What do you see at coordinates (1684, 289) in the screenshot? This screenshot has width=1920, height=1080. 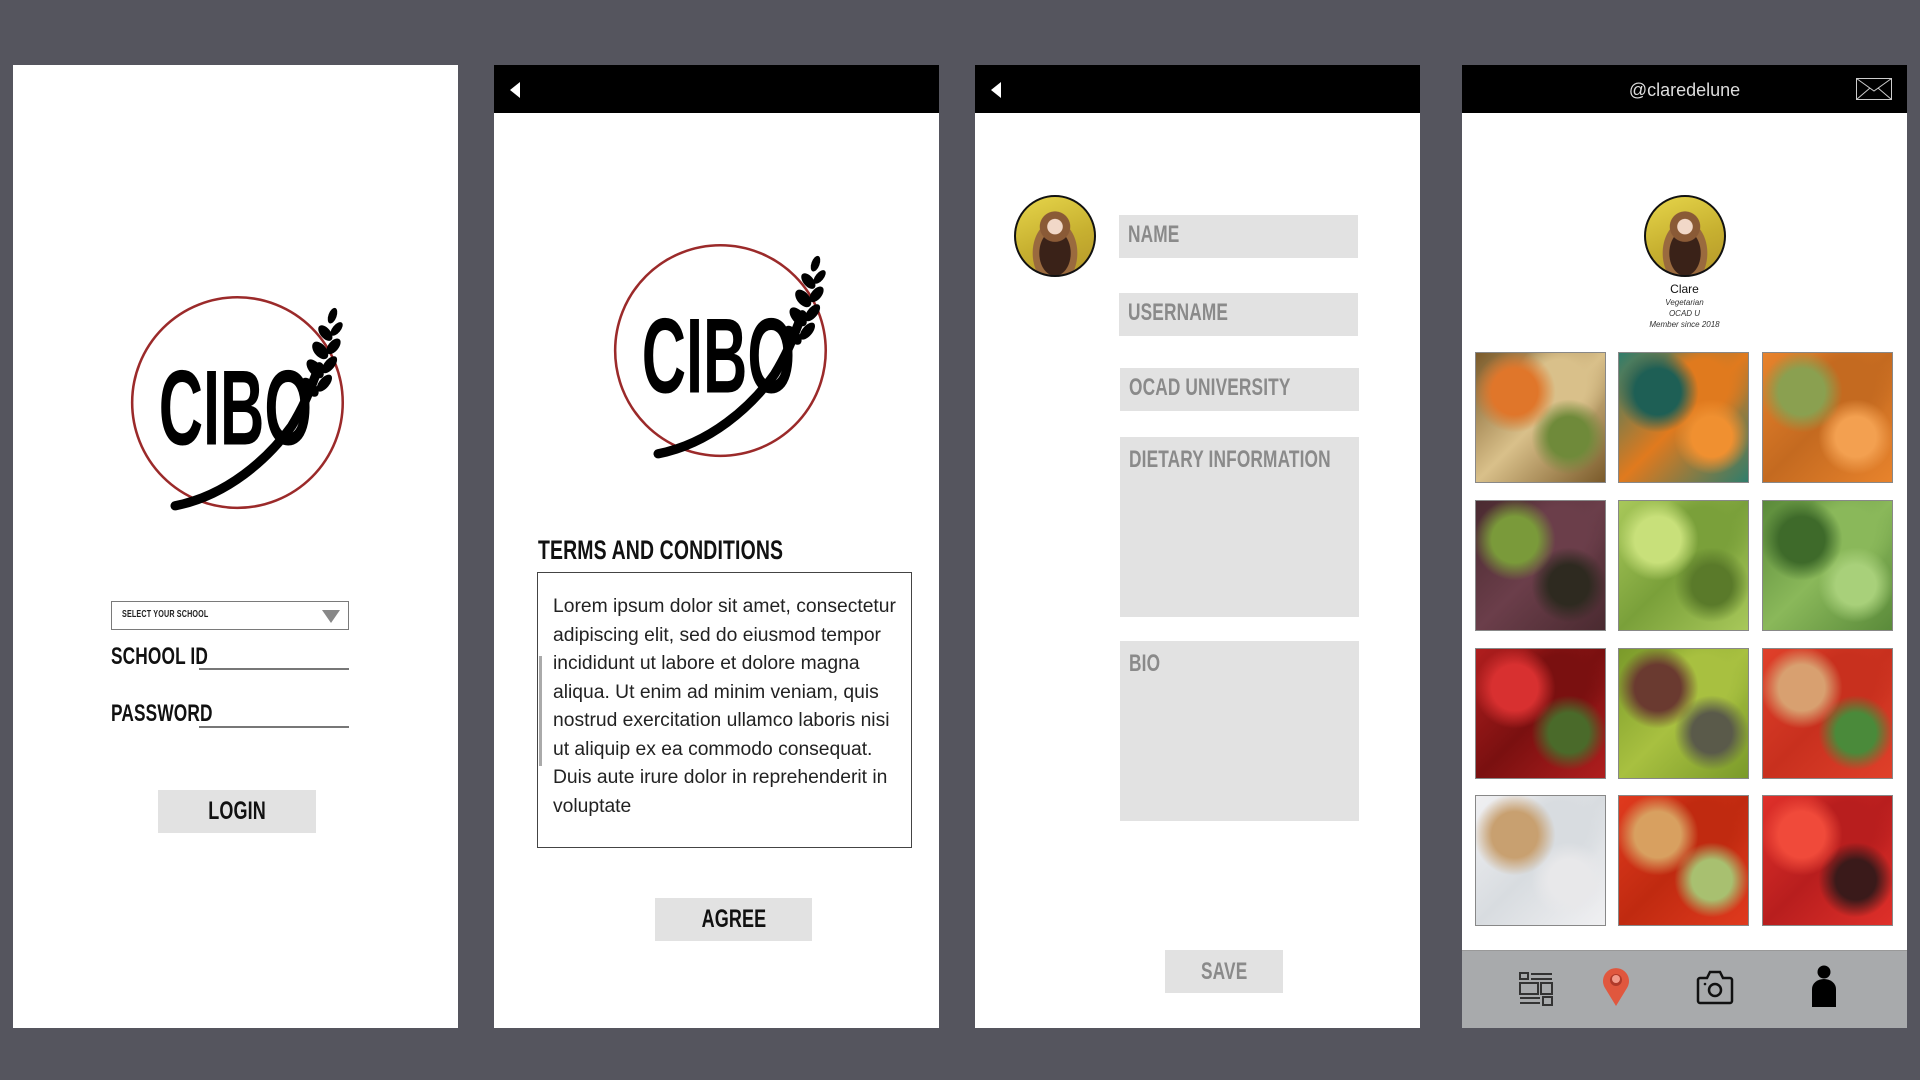 I see `profile-name: Clare` at bounding box center [1684, 289].